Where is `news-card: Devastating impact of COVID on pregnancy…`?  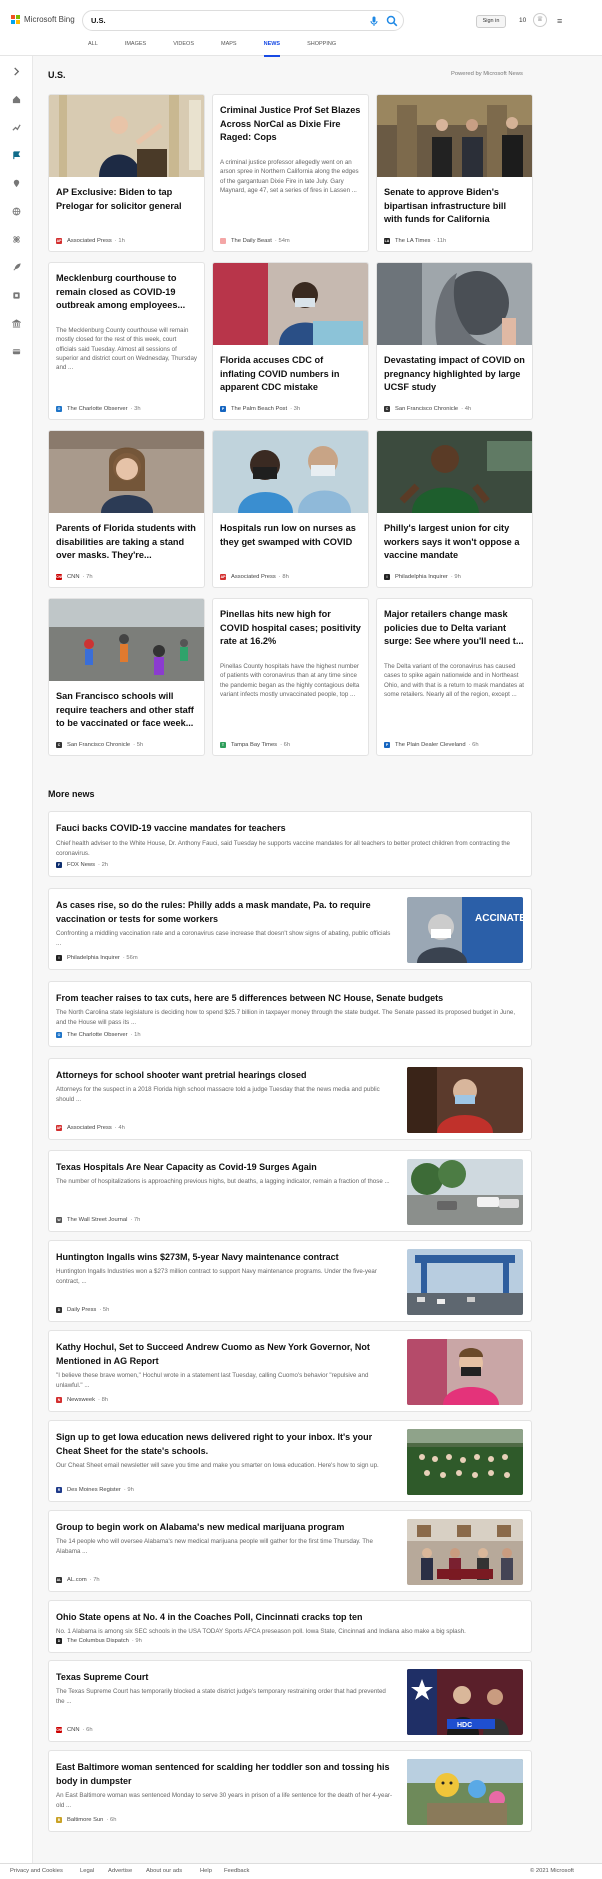
news-card: Devastating impact of COVID on pregnancy… is located at coordinates (454, 341).